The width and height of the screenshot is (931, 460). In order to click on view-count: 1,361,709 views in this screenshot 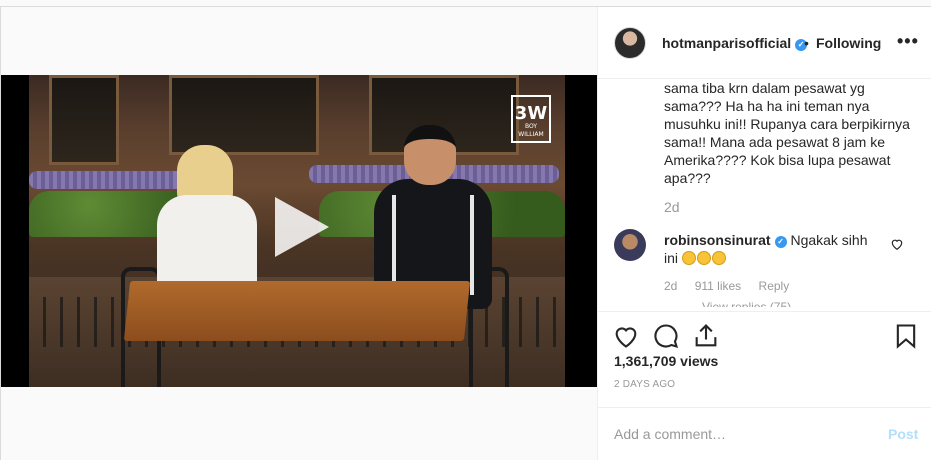, I will do `click(666, 361)`.